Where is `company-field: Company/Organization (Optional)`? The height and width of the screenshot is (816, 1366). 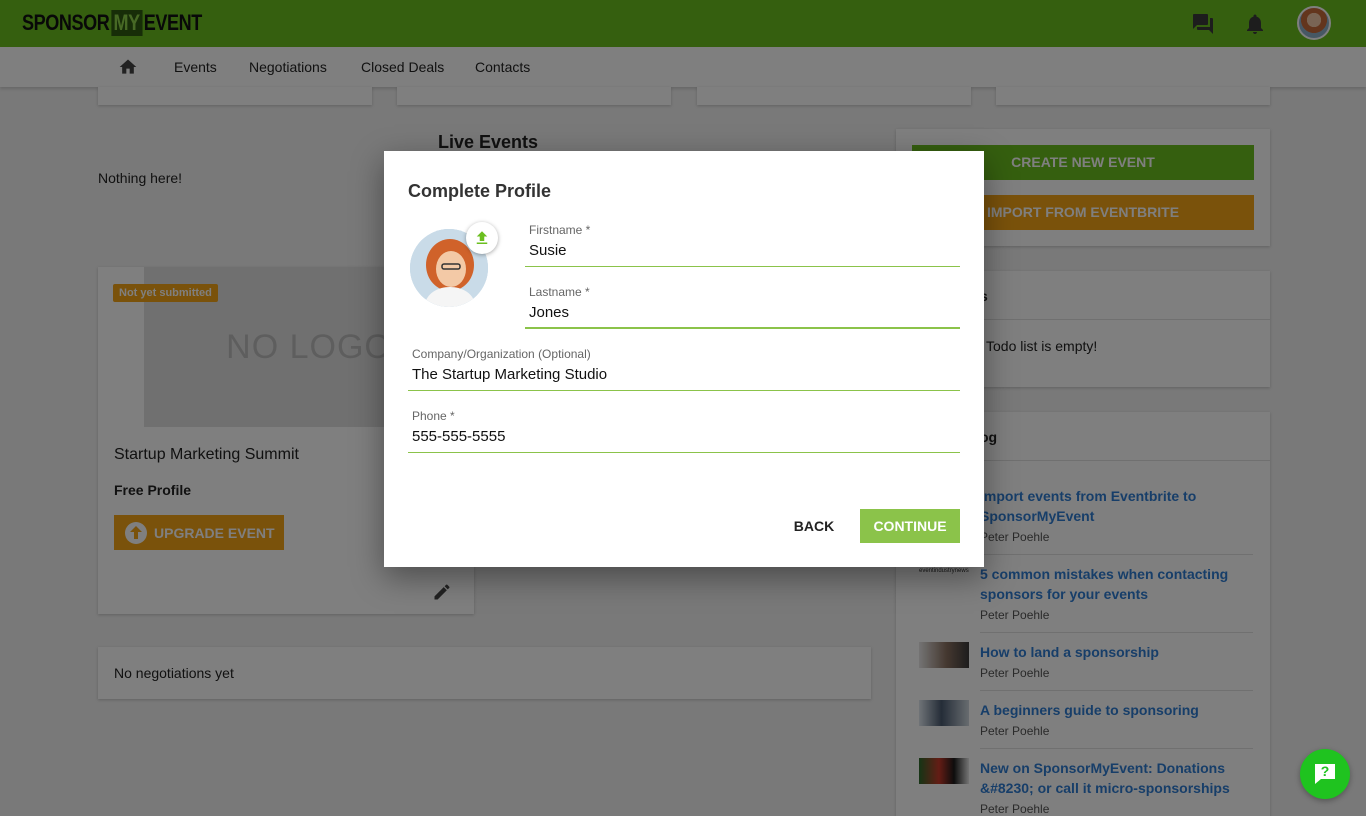 company-field: Company/Organization (Optional) is located at coordinates (684, 372).